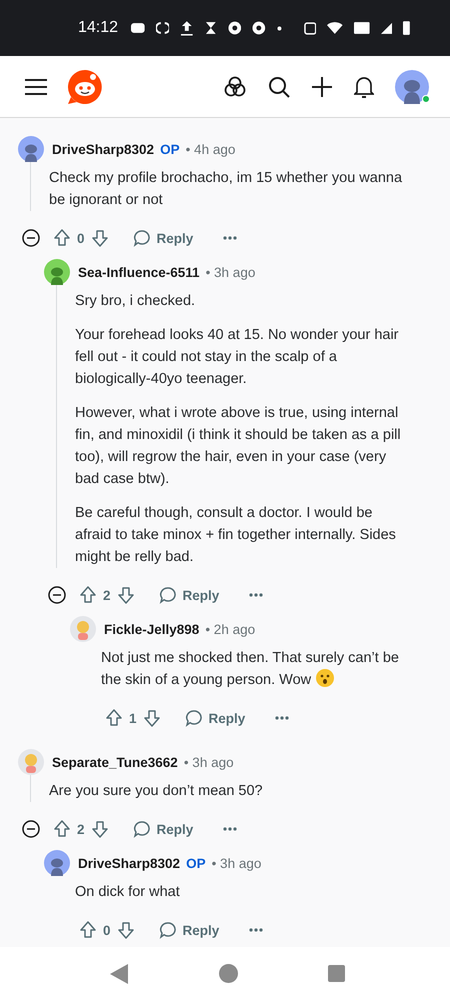 The width and height of the screenshot is (450, 1000). I want to click on back-icon, so click(119, 974).